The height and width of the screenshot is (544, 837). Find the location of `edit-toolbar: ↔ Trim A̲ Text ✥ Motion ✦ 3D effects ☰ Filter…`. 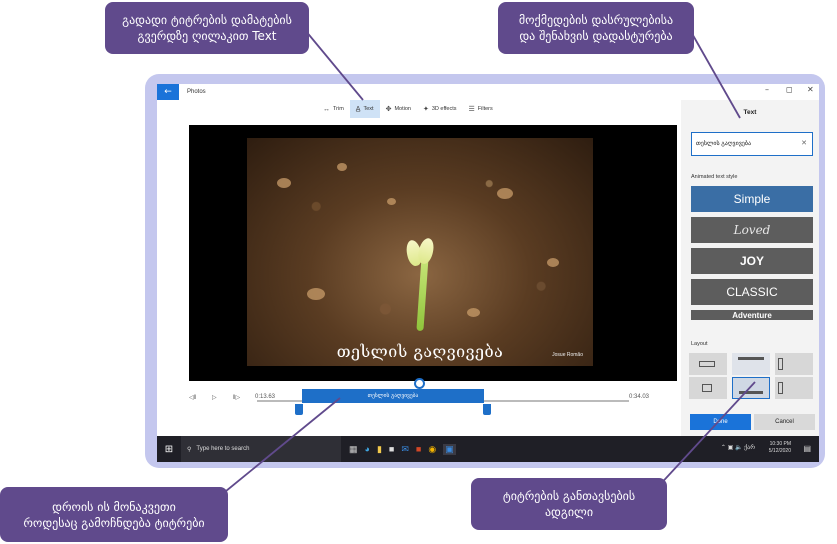

edit-toolbar: ↔ Trim A̲ Text ✥ Motion ✦ 3D effects ☰ Filter… is located at coordinates (408, 109).